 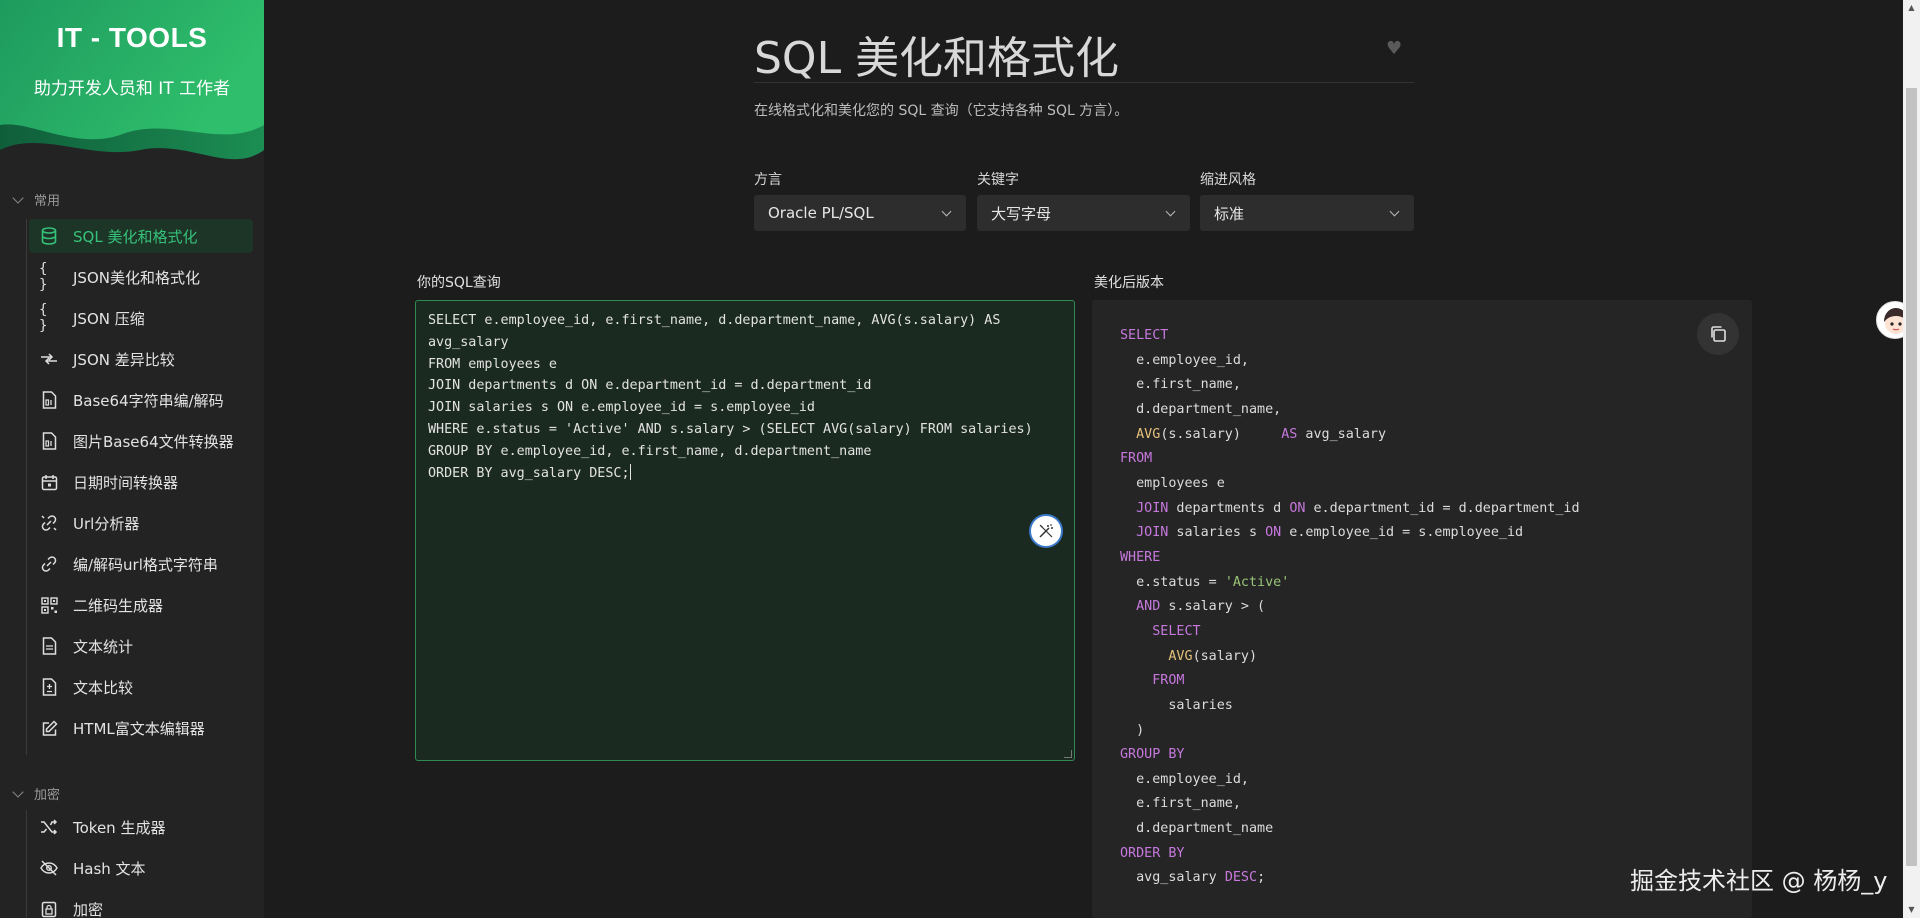 I want to click on section-title: 常用, so click(x=47, y=201).